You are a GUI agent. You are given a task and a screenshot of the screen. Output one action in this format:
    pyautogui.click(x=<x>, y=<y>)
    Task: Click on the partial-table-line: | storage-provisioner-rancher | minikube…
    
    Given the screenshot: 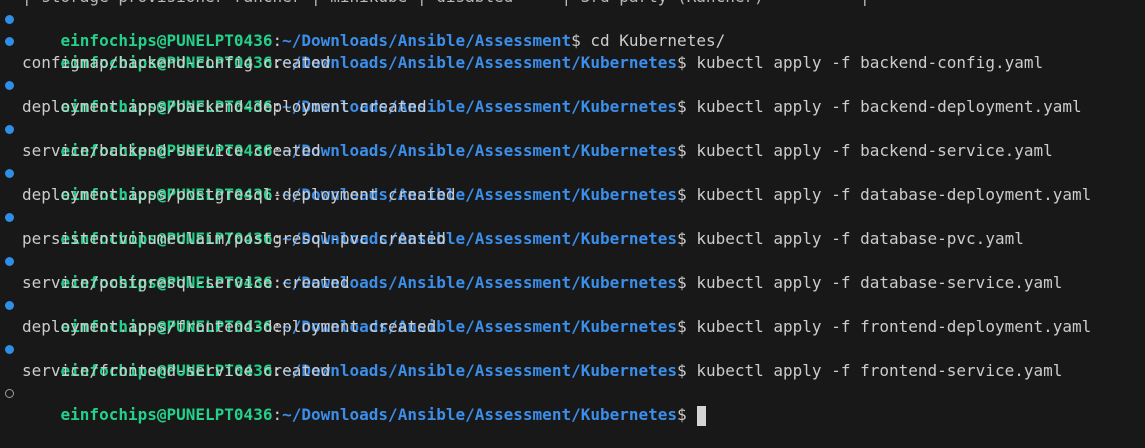 What is the action you would take?
    pyautogui.click(x=572, y=4)
    